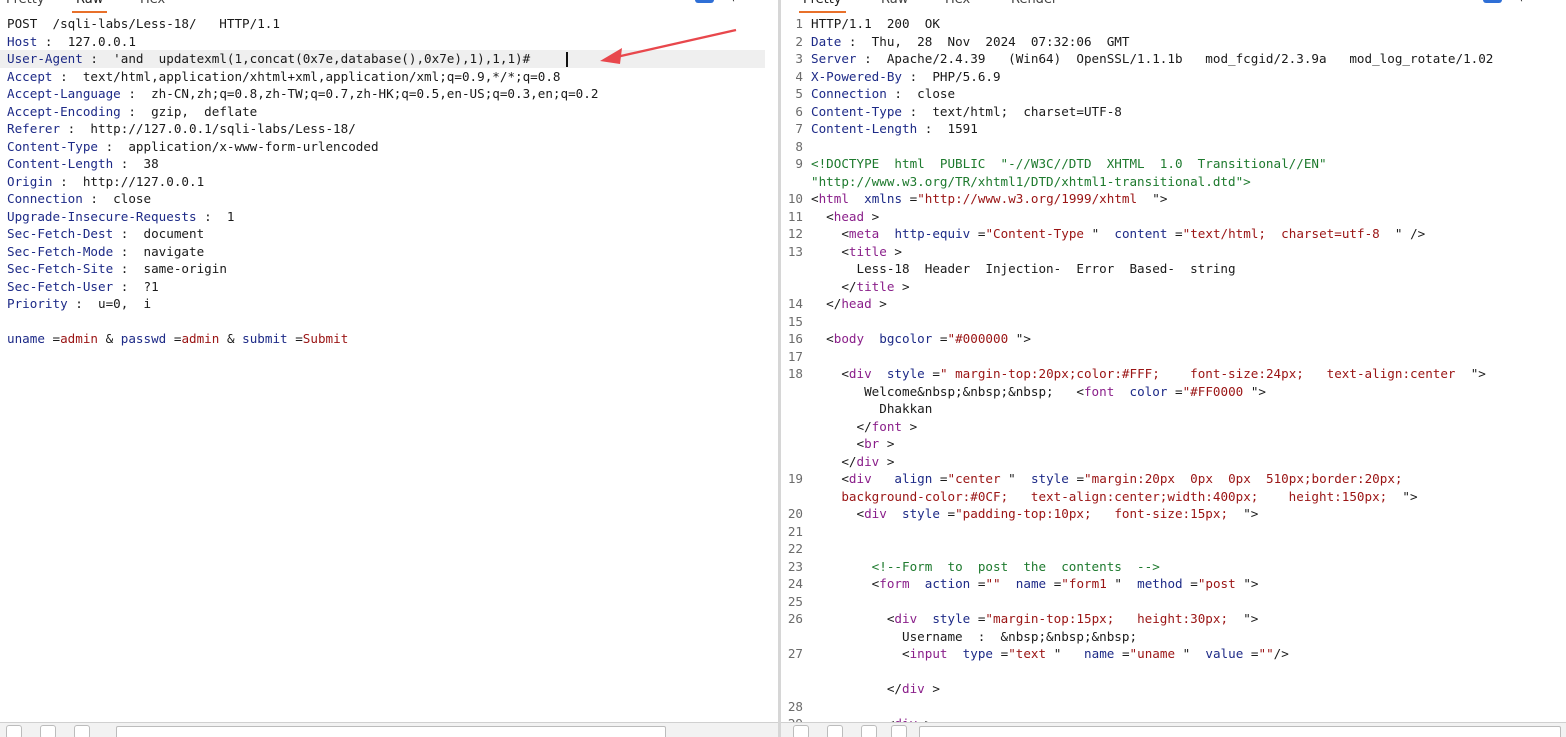 Image resolution: width=1566 pixels, height=737 pixels. What do you see at coordinates (1173, 322) in the screenshot?
I see `response-line: 15` at bounding box center [1173, 322].